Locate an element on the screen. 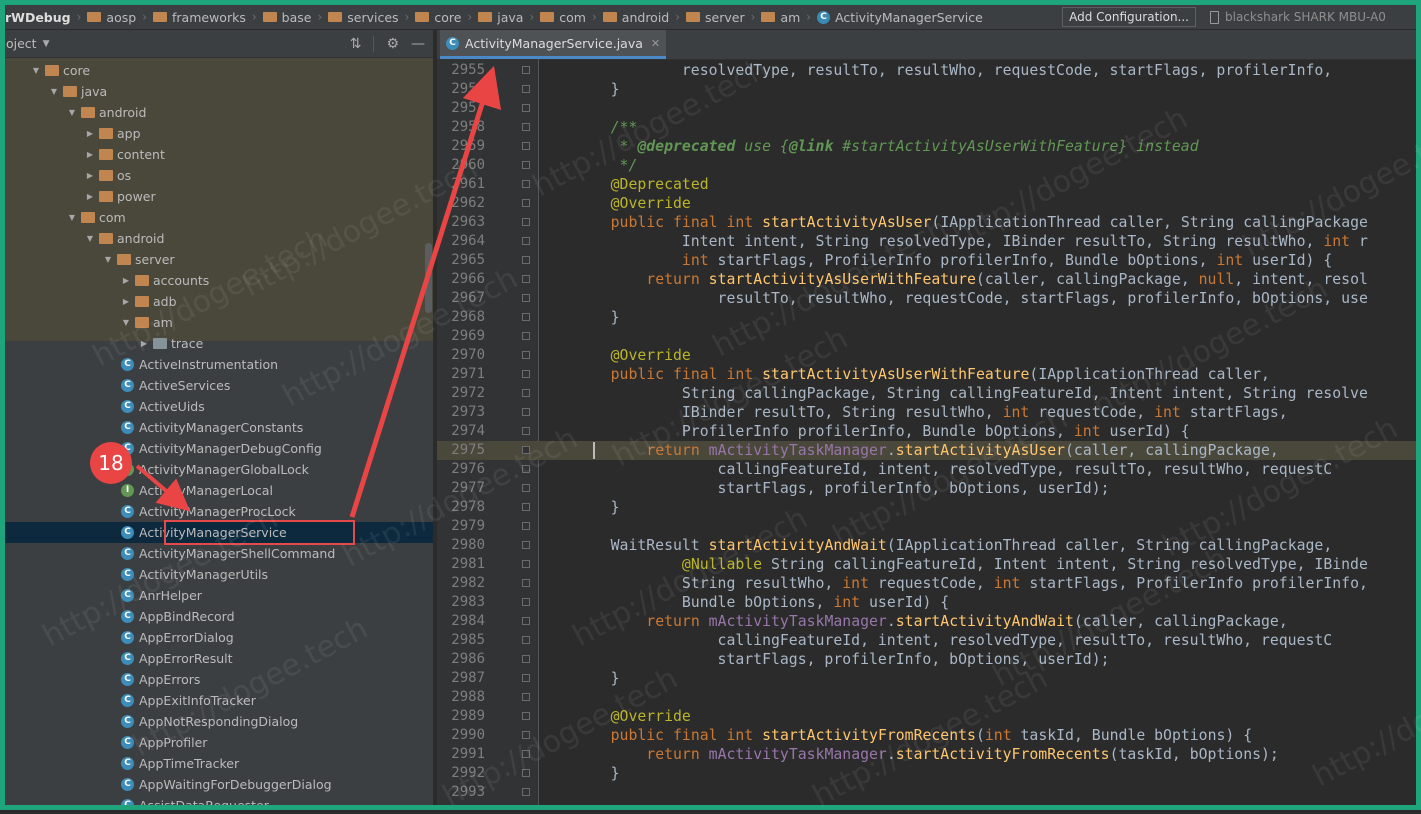 This screenshot has height=814, width=1421. breadcrumb-item: aosp is located at coordinates (111, 17).